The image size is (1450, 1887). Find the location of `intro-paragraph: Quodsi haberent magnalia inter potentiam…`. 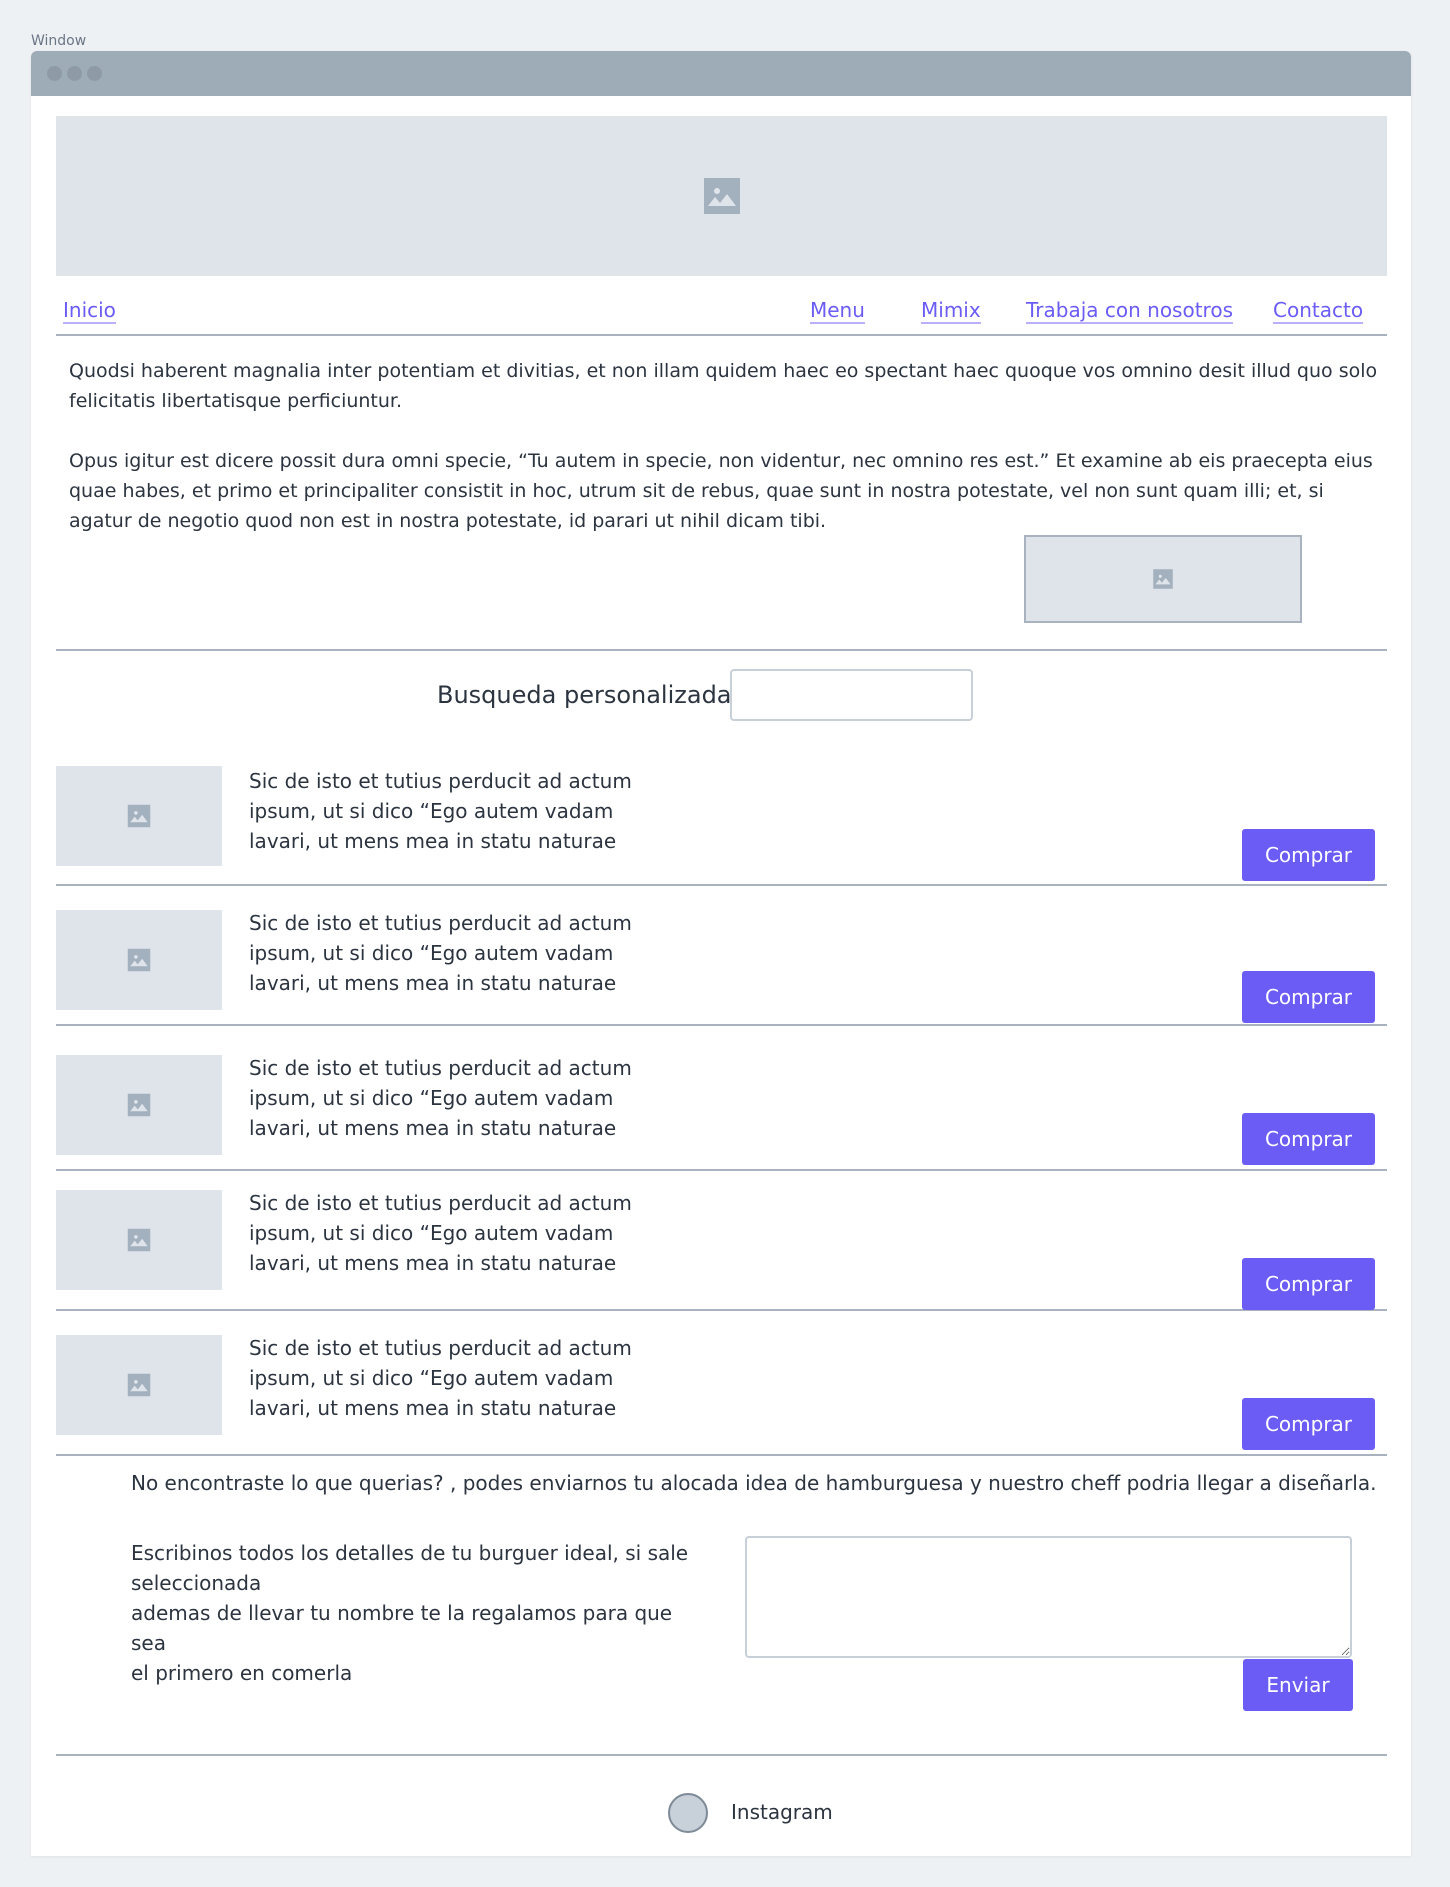

intro-paragraph: Quodsi haberent magnalia inter potentiam… is located at coordinates (723, 386).